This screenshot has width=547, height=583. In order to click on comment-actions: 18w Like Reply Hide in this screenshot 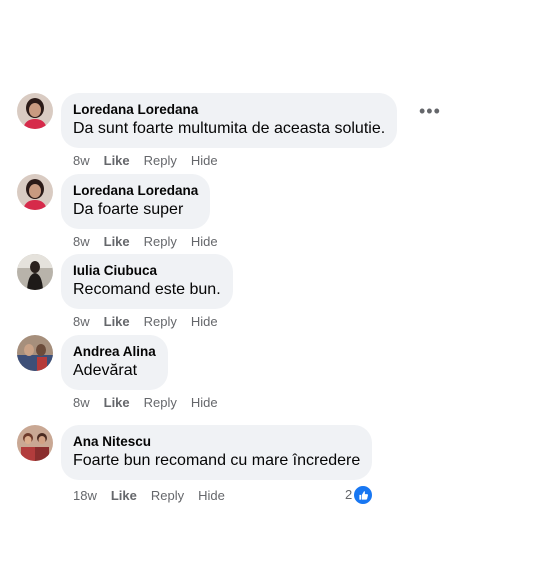, I will do `click(156, 496)`.